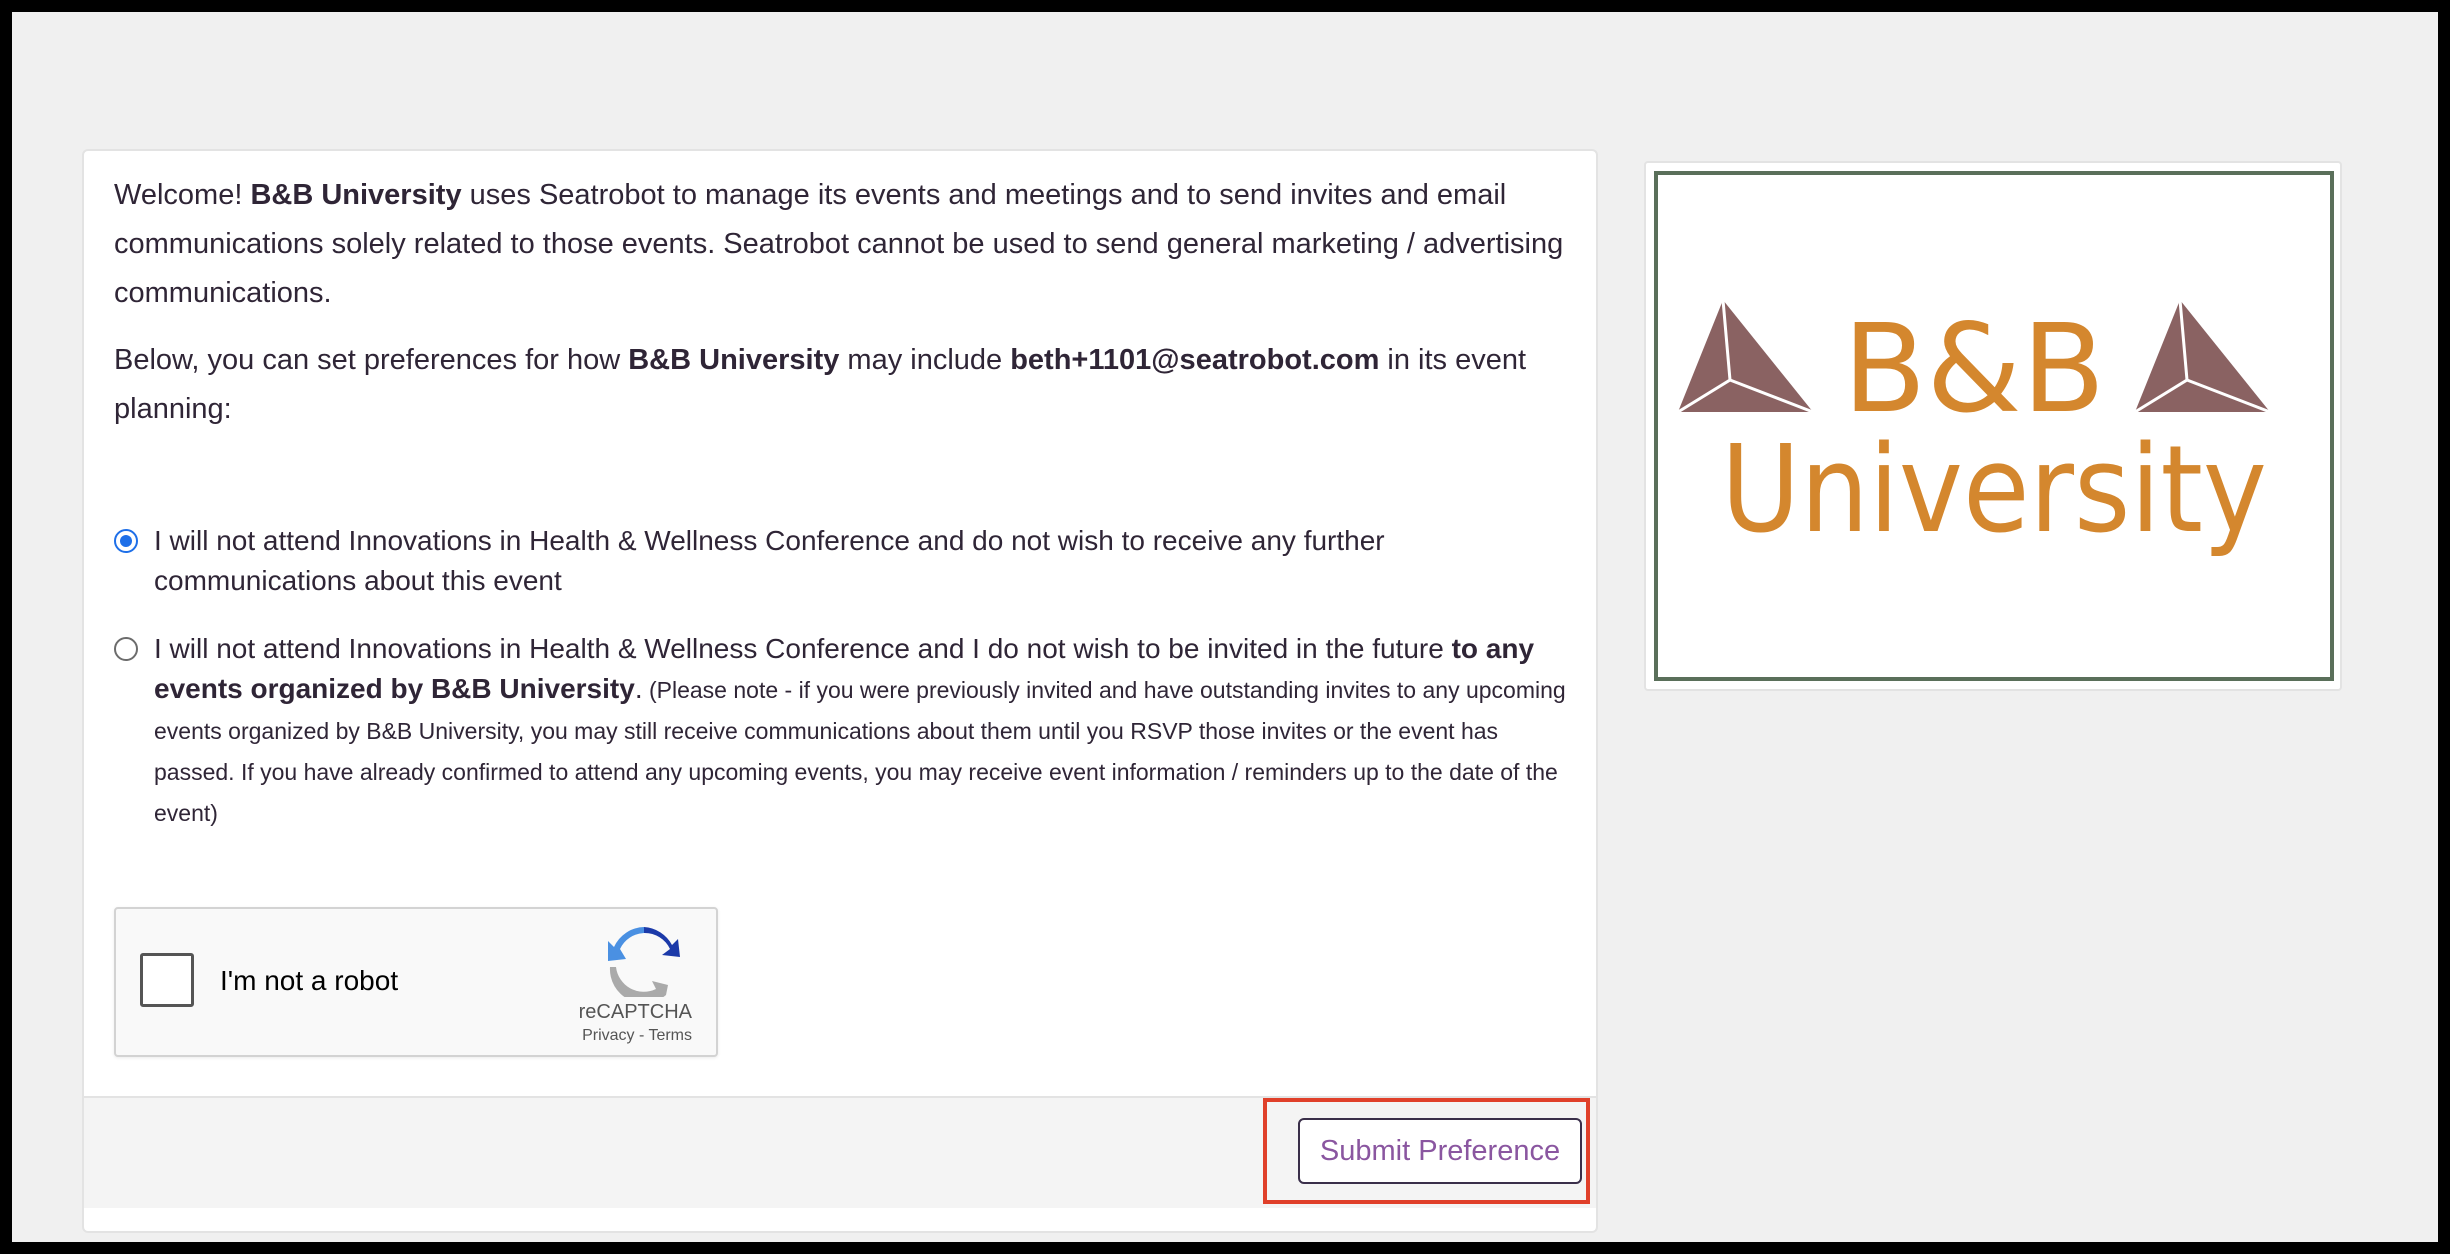  What do you see at coordinates (126, 649) in the screenshot?
I see `radio-decline-all-future` at bounding box center [126, 649].